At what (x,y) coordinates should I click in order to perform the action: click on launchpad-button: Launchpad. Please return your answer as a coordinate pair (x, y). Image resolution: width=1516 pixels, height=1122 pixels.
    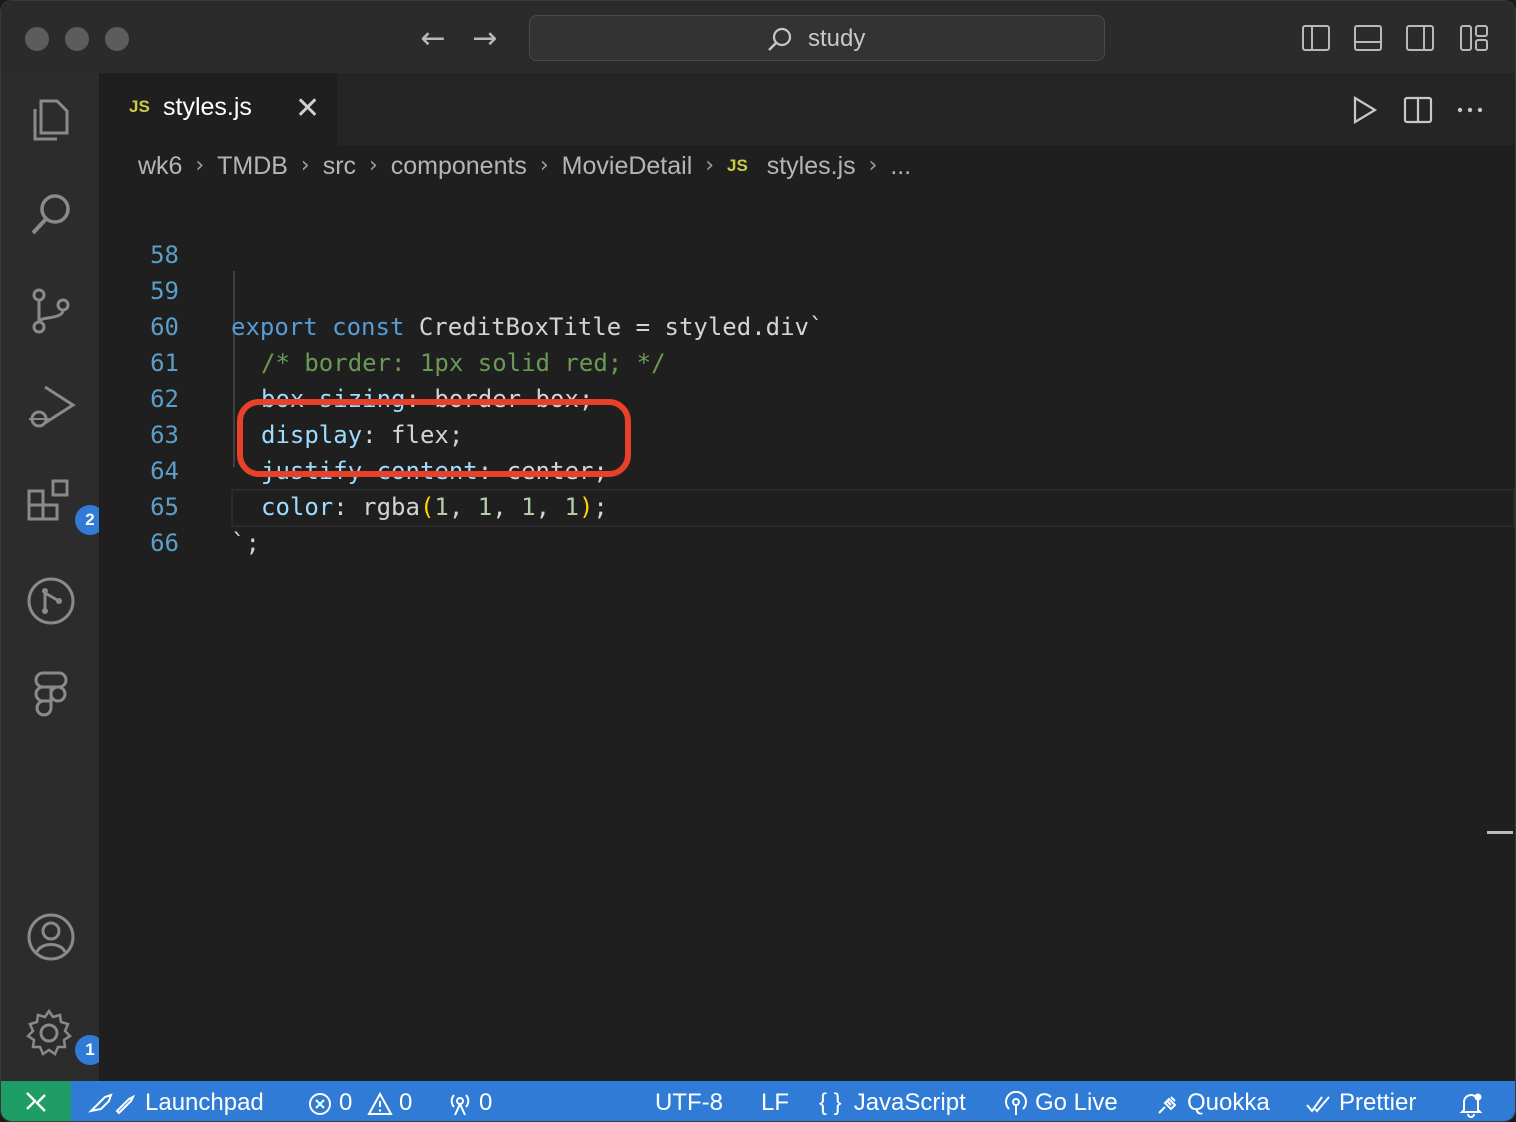
    Looking at the image, I should click on (175, 1101).